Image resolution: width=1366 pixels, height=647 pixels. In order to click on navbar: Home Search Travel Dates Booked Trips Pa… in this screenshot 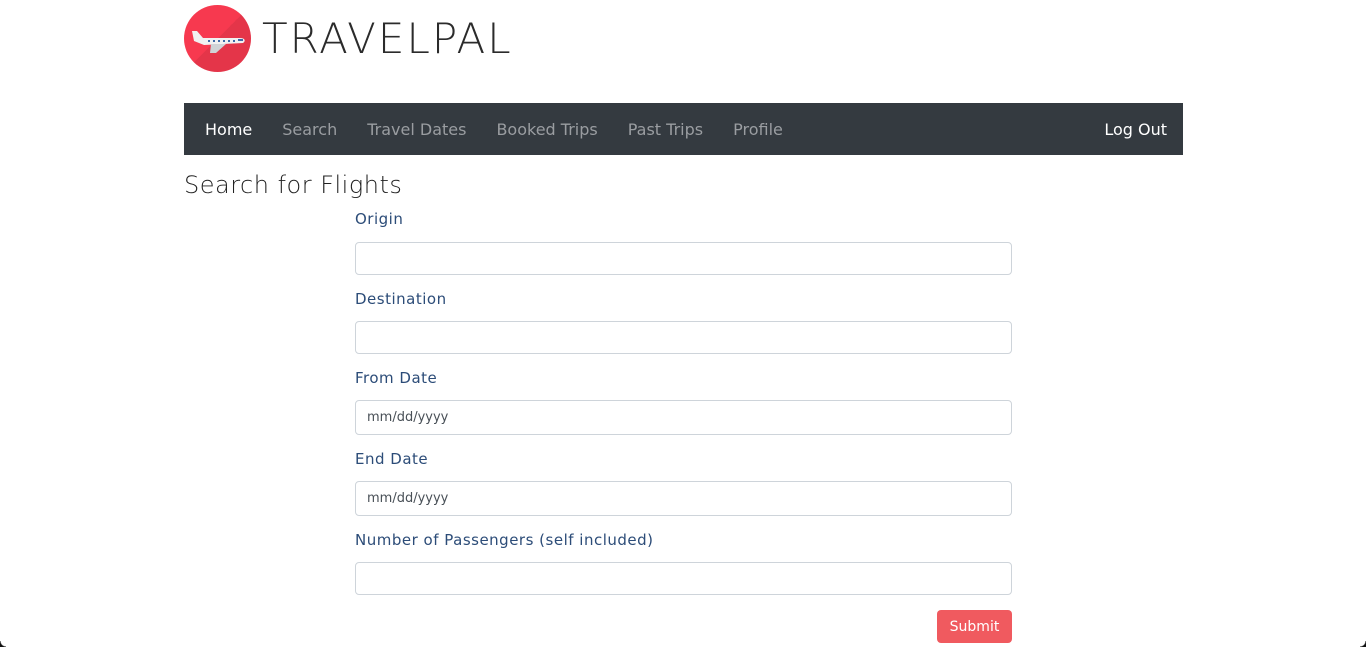, I will do `click(683, 129)`.